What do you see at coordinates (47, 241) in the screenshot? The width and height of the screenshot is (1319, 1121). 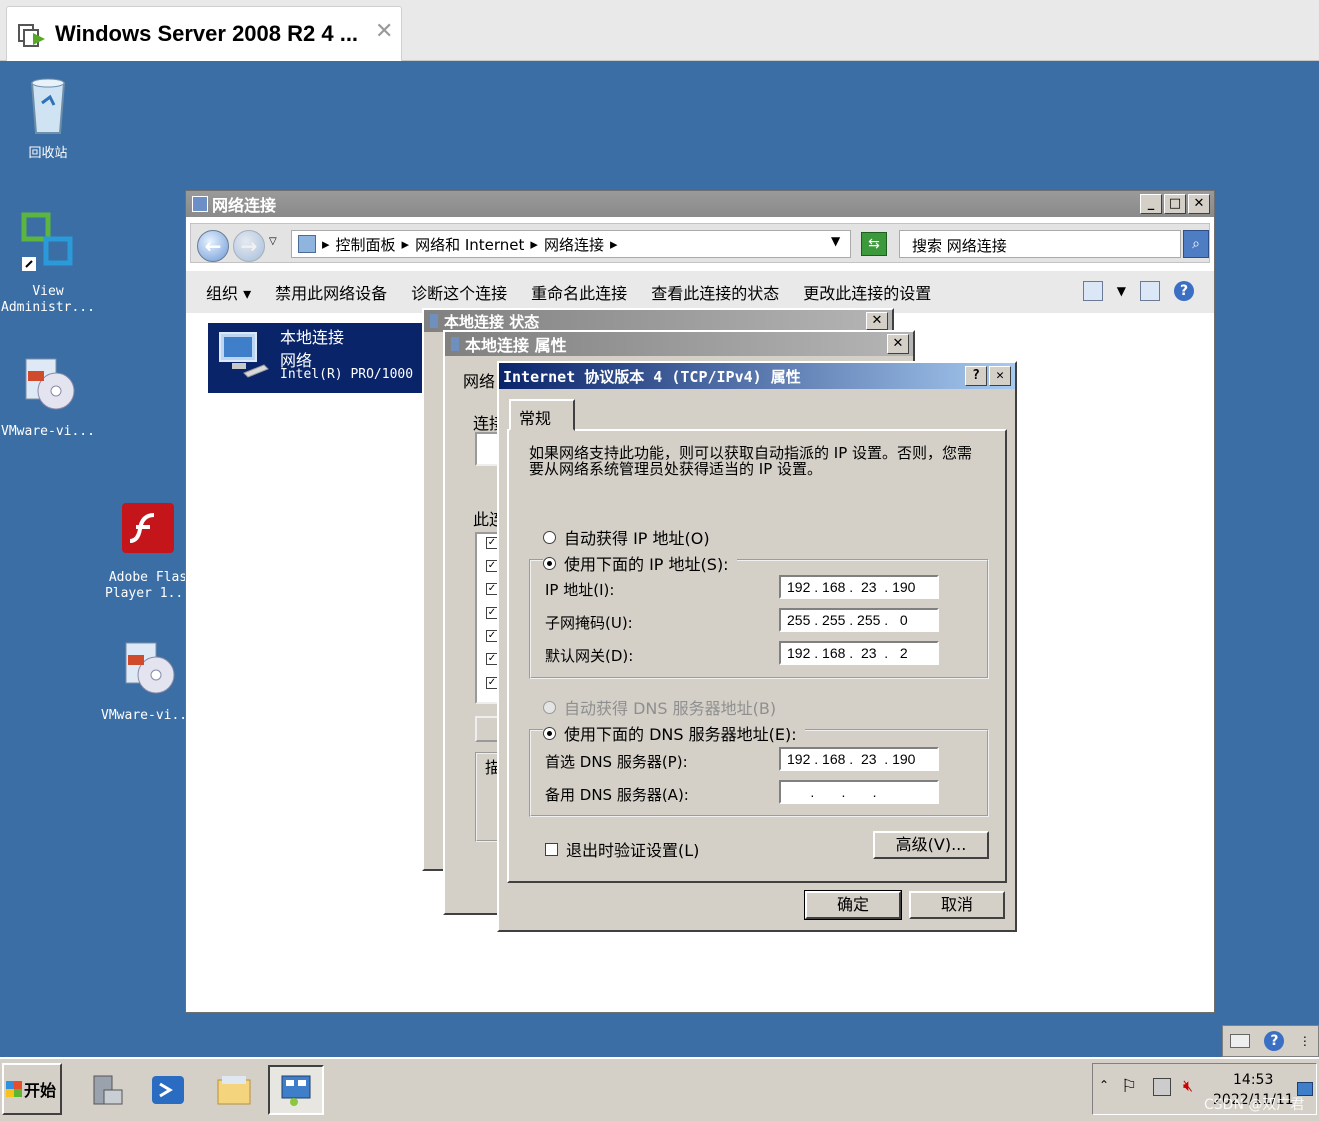 I see `vmware-view-icon` at bounding box center [47, 241].